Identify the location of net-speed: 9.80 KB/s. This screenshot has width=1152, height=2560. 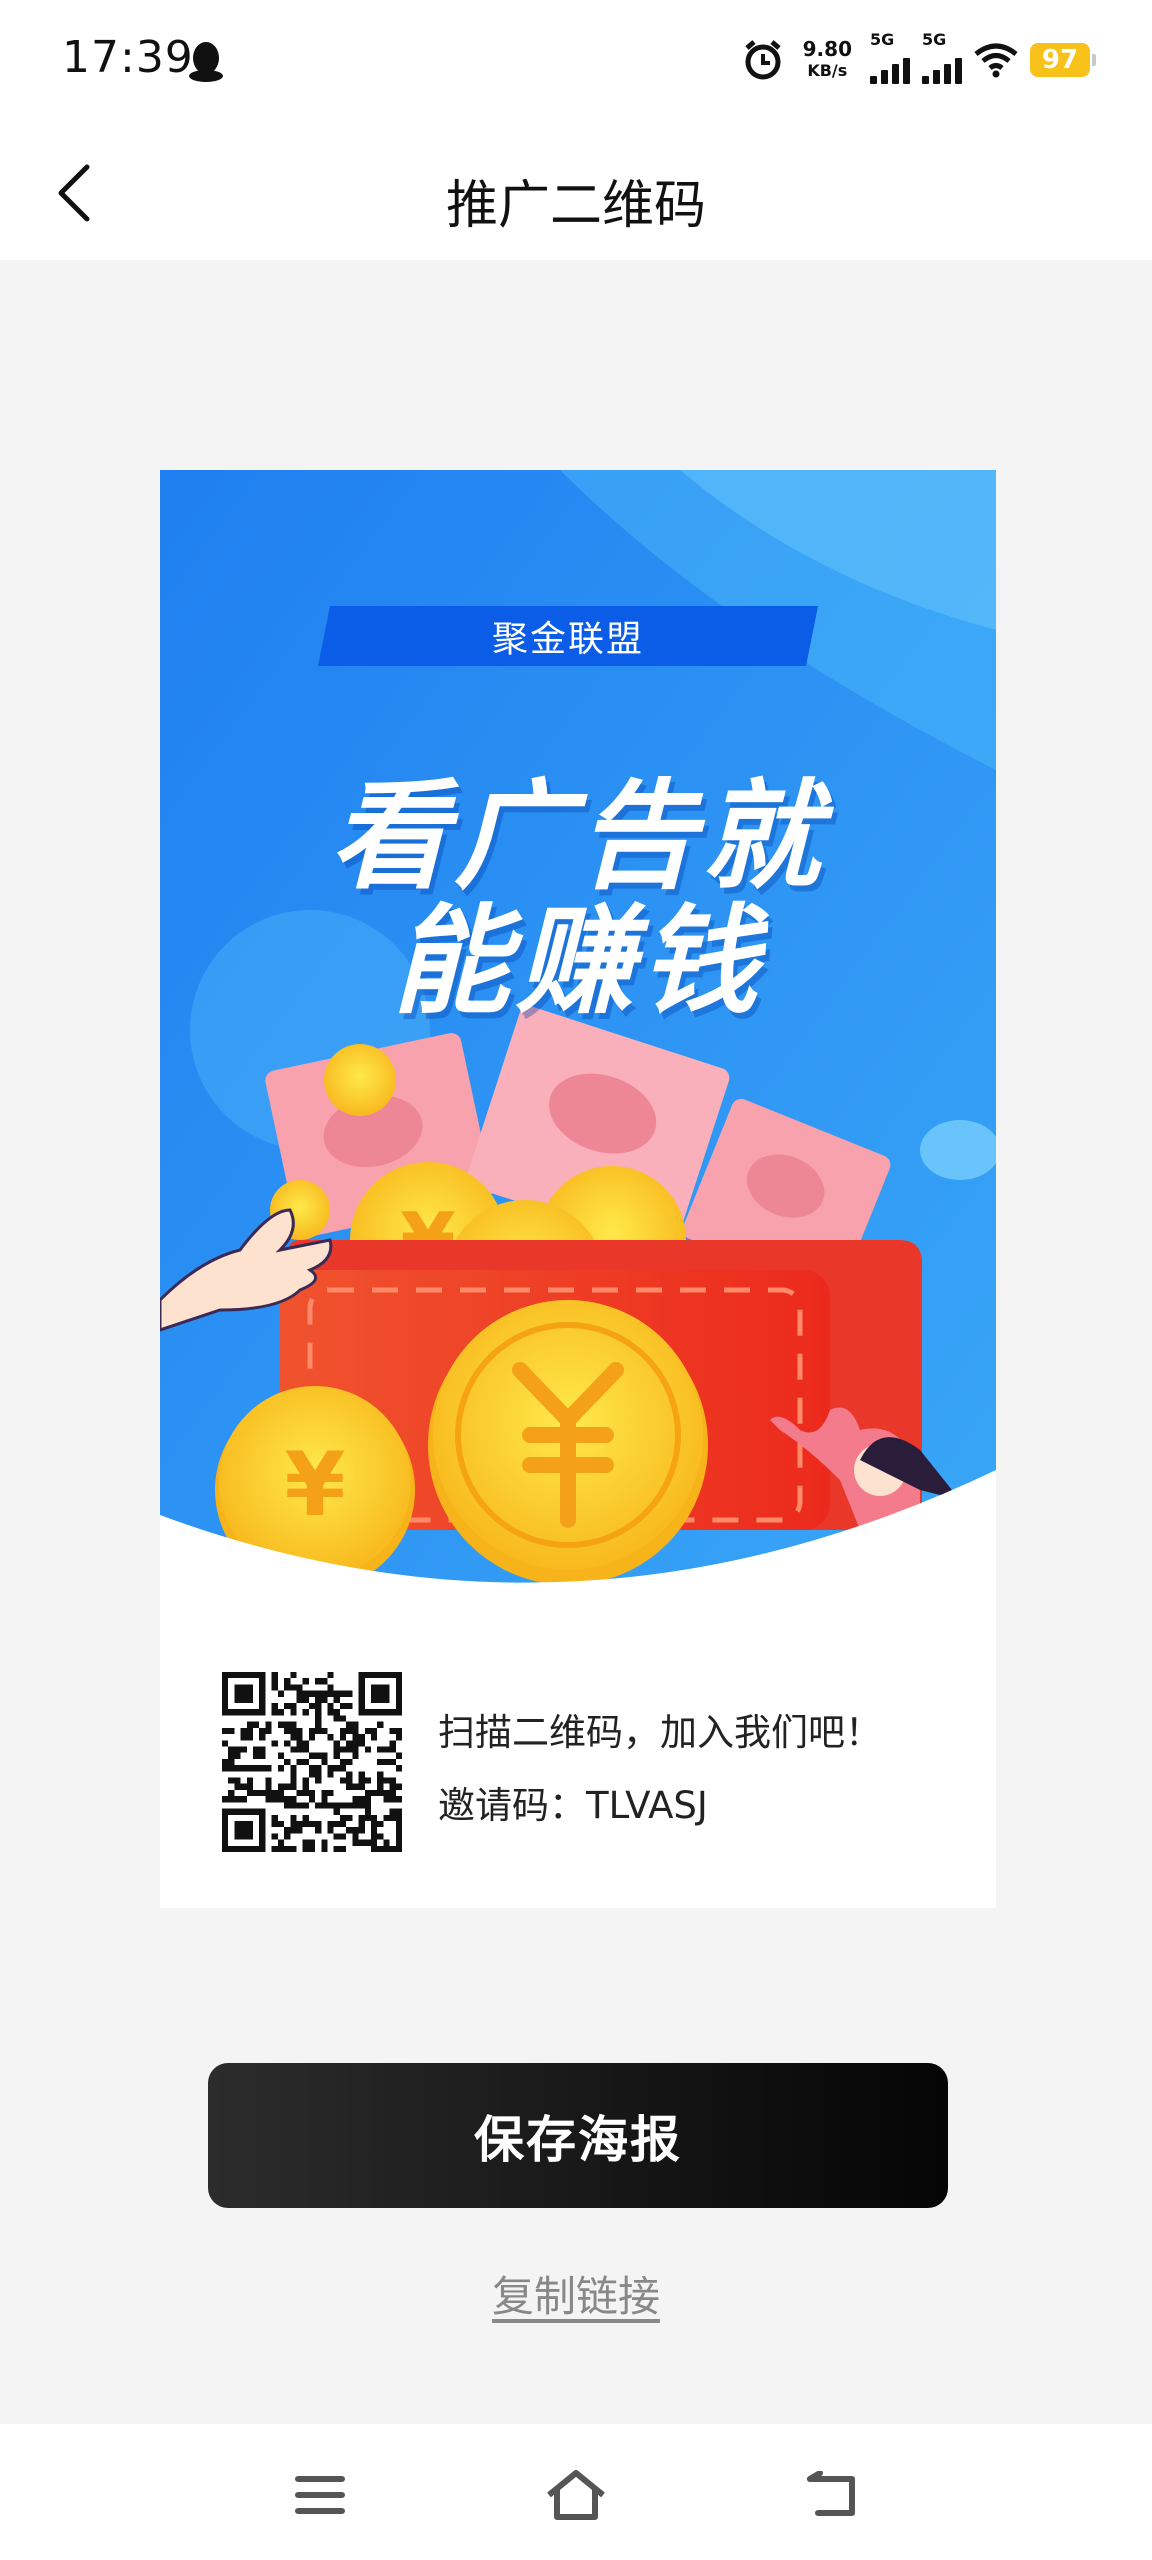
(827, 60).